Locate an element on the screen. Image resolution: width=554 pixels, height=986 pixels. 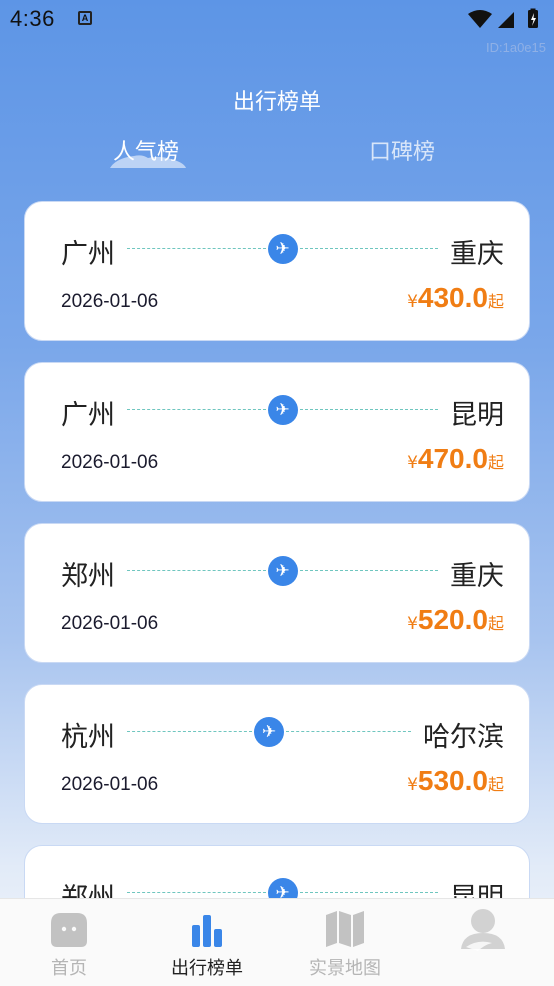
price-amount: 470.0 is located at coordinates (452, 458).